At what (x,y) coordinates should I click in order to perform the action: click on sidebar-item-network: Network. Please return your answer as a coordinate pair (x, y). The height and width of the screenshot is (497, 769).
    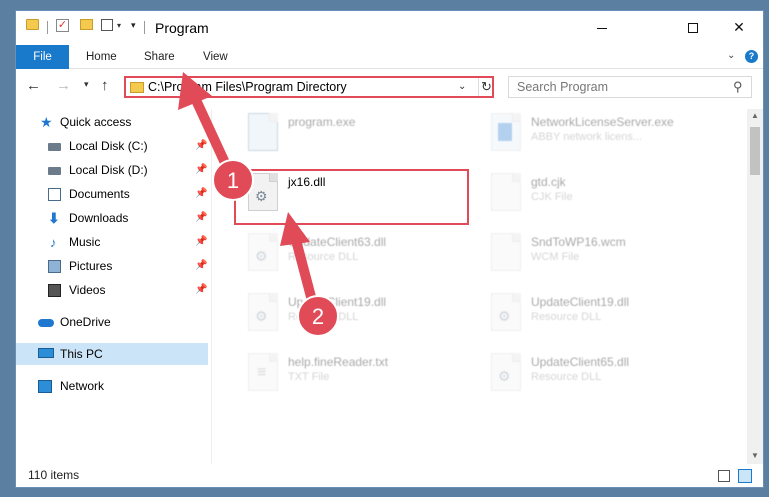
    Looking at the image, I should click on (114, 386).